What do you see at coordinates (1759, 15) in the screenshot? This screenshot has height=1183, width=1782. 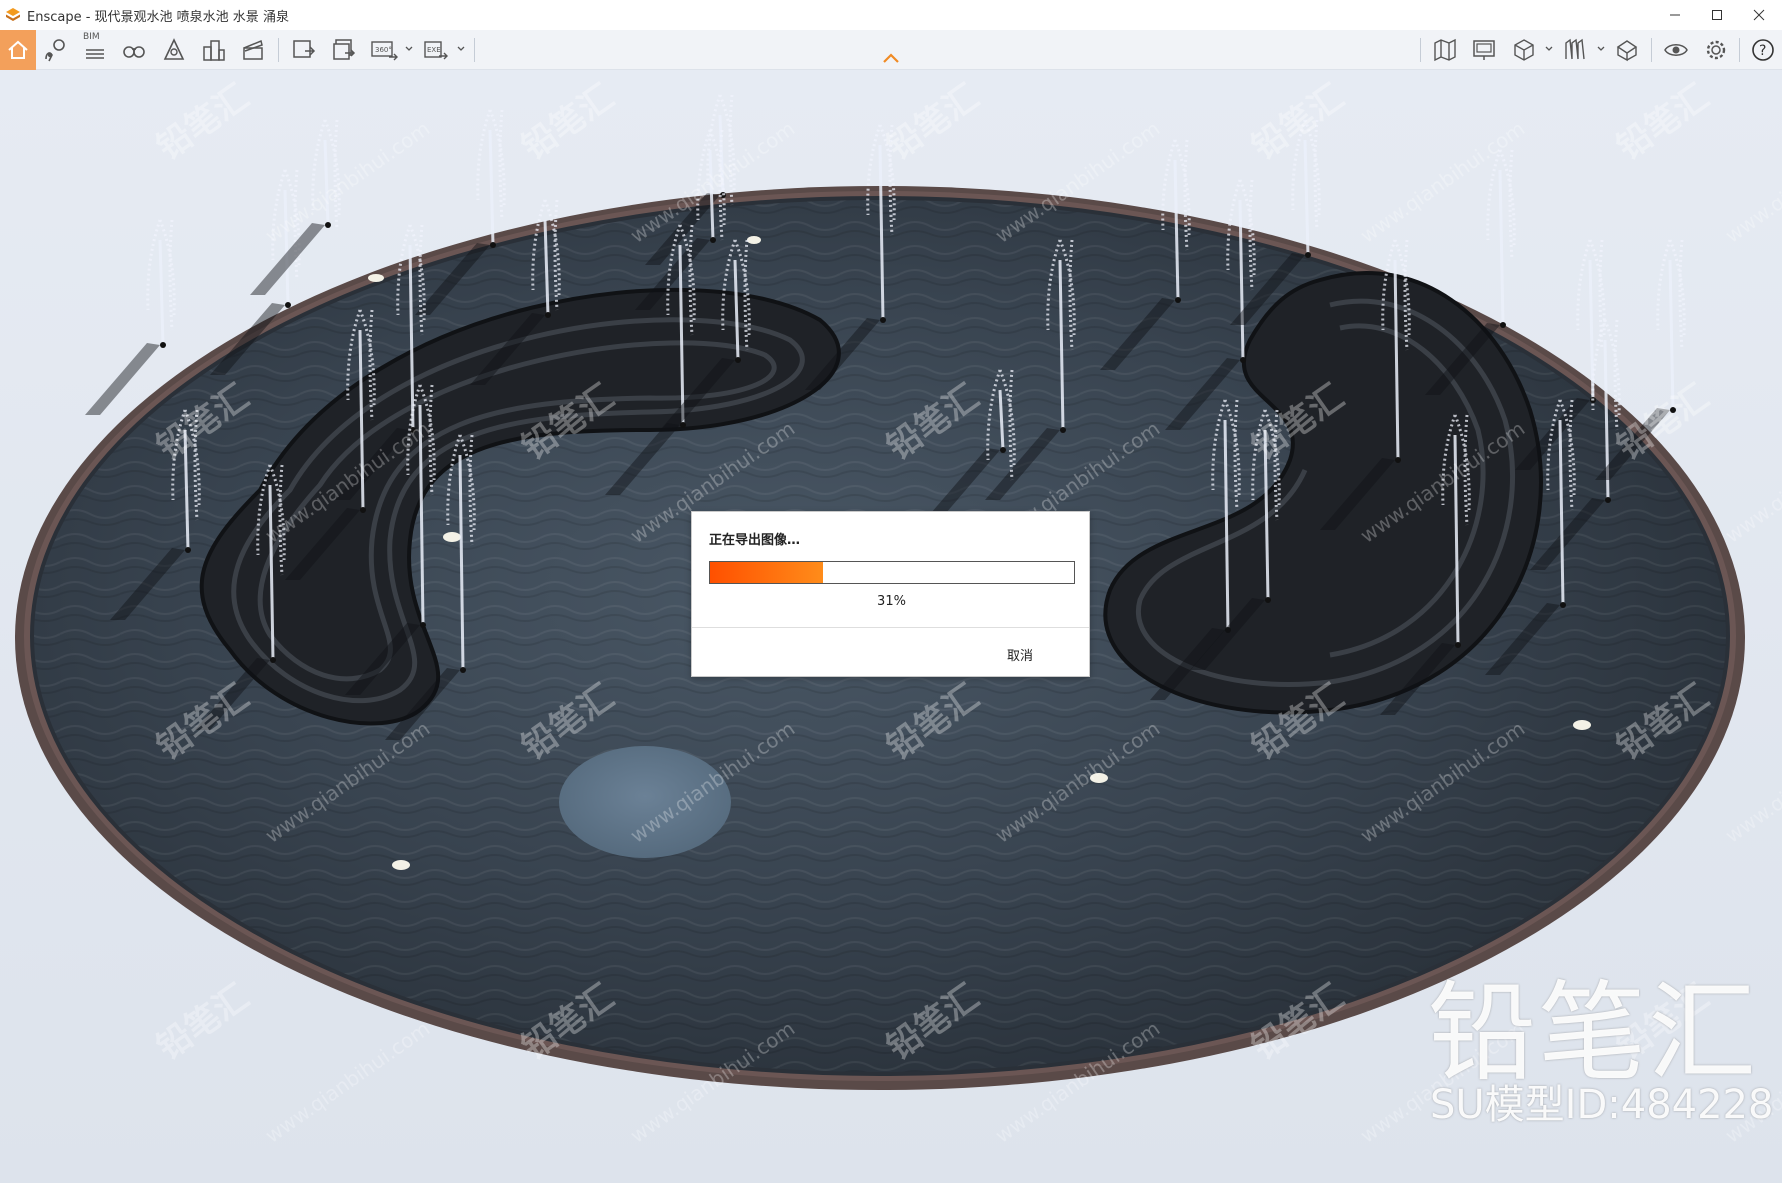 I see `close-icon` at bounding box center [1759, 15].